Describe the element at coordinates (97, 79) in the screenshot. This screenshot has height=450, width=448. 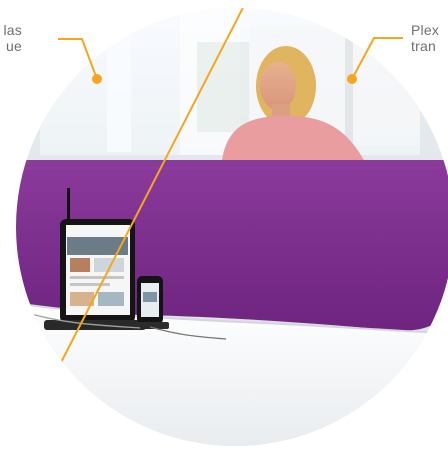
I see `left-callout-dot` at that location.